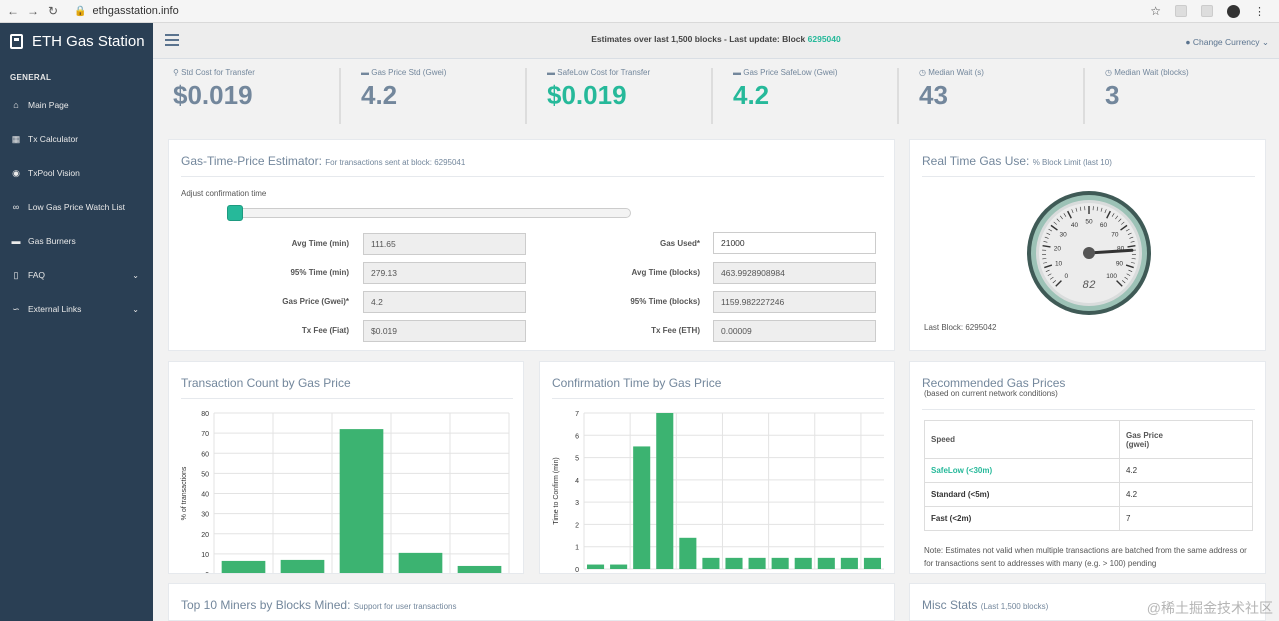 The image size is (1279, 621). What do you see at coordinates (31, 77) in the screenshot?
I see `section-title: GENERAL` at bounding box center [31, 77].